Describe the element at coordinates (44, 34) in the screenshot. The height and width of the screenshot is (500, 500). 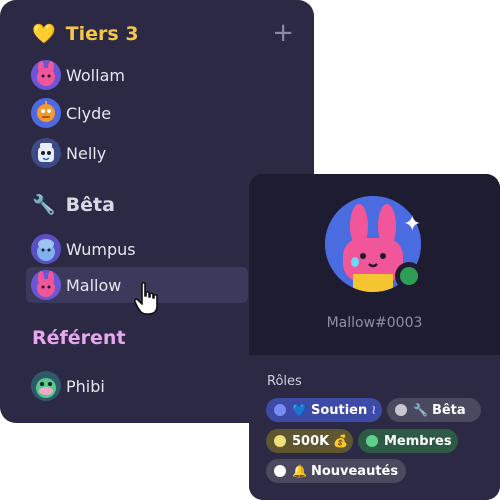
I see `yellow-heart-icon: 💛` at that location.